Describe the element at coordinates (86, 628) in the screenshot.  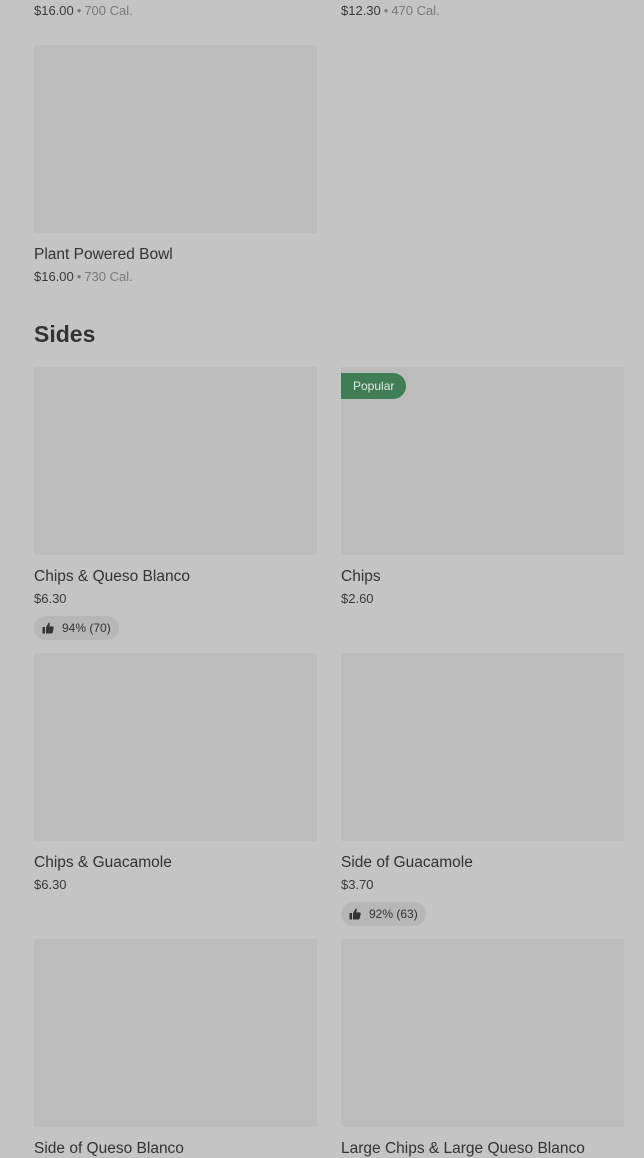
I see `rating-text: 94% (70)` at that location.